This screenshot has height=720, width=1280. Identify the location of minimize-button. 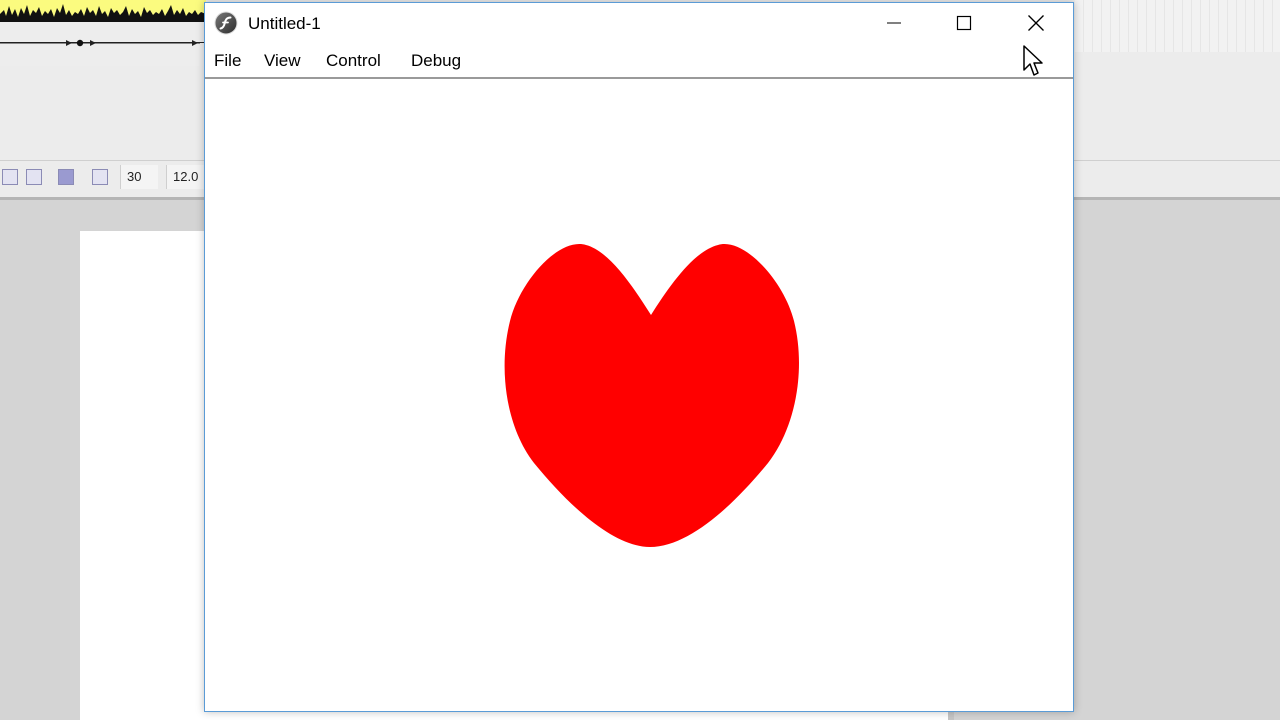
(894, 23).